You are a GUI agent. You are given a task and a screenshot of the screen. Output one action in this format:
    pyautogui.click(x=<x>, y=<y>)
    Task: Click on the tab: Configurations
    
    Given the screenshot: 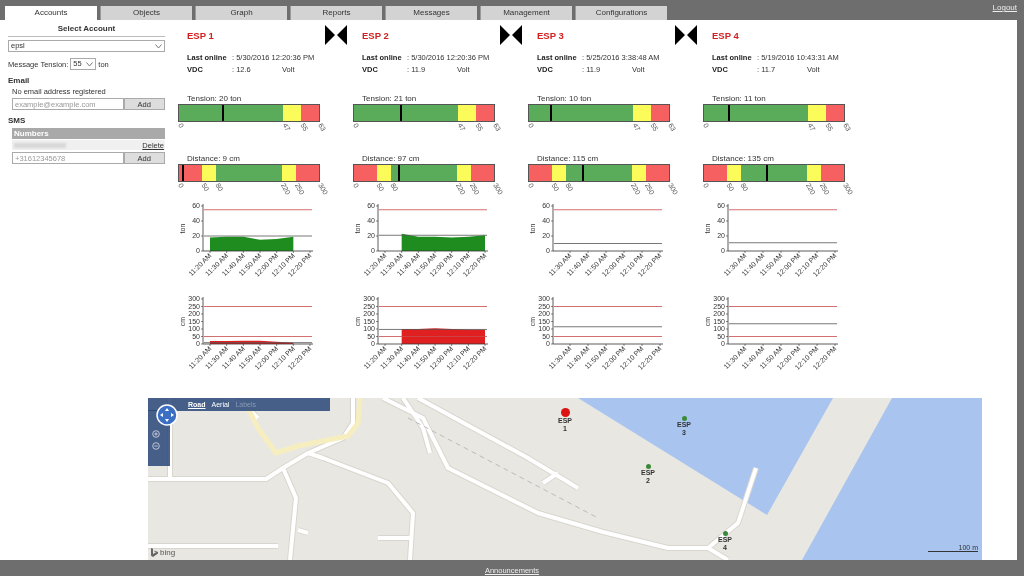 What is the action you would take?
    pyautogui.click(x=621, y=13)
    